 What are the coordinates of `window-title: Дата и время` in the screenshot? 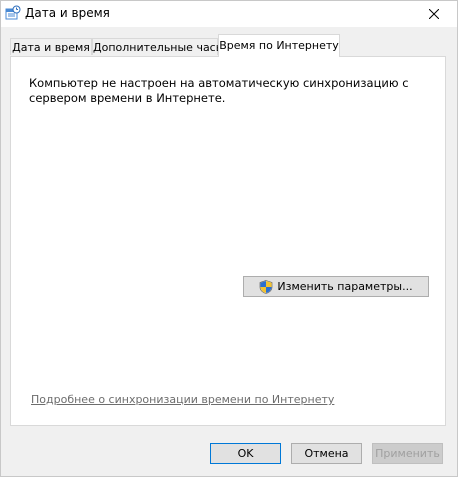 It's located at (67, 13).